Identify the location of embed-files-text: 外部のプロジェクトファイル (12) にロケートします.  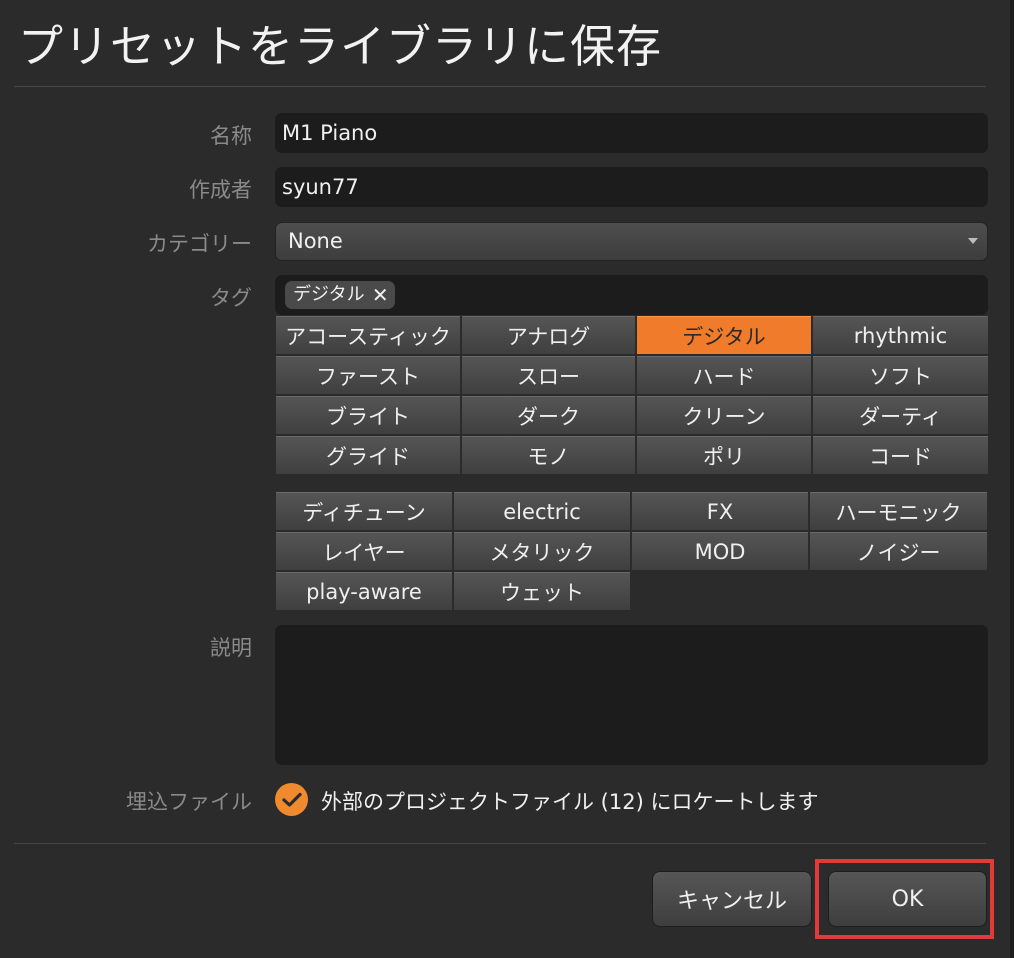
(570, 802).